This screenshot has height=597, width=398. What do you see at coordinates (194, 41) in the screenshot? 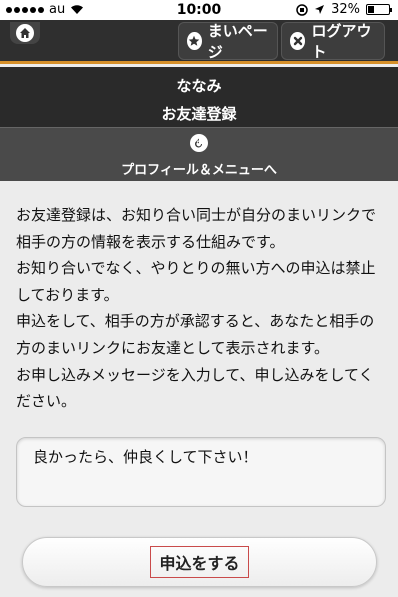
I see `star-icon` at bounding box center [194, 41].